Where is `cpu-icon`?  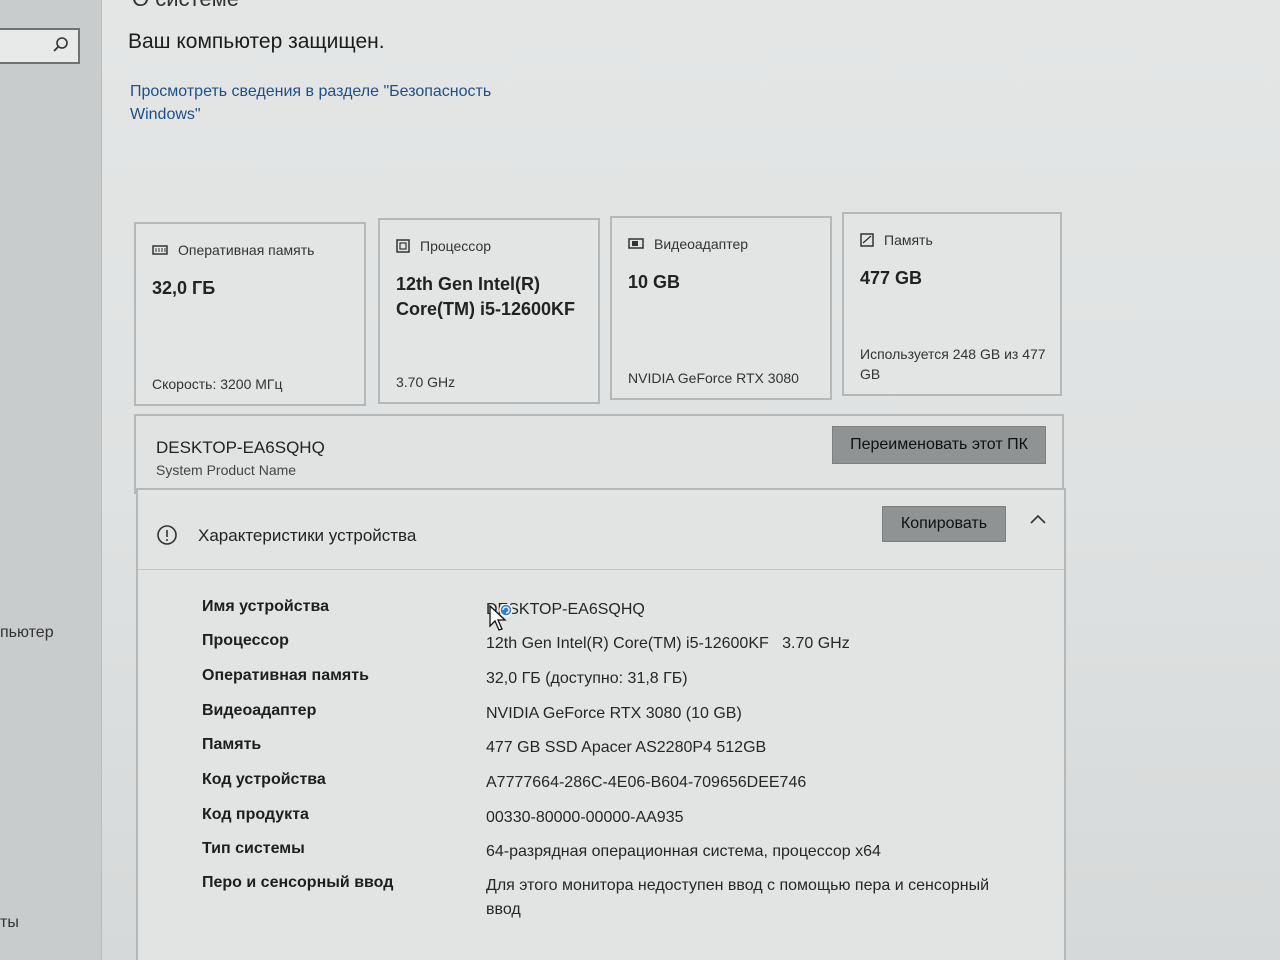 cpu-icon is located at coordinates (403, 246).